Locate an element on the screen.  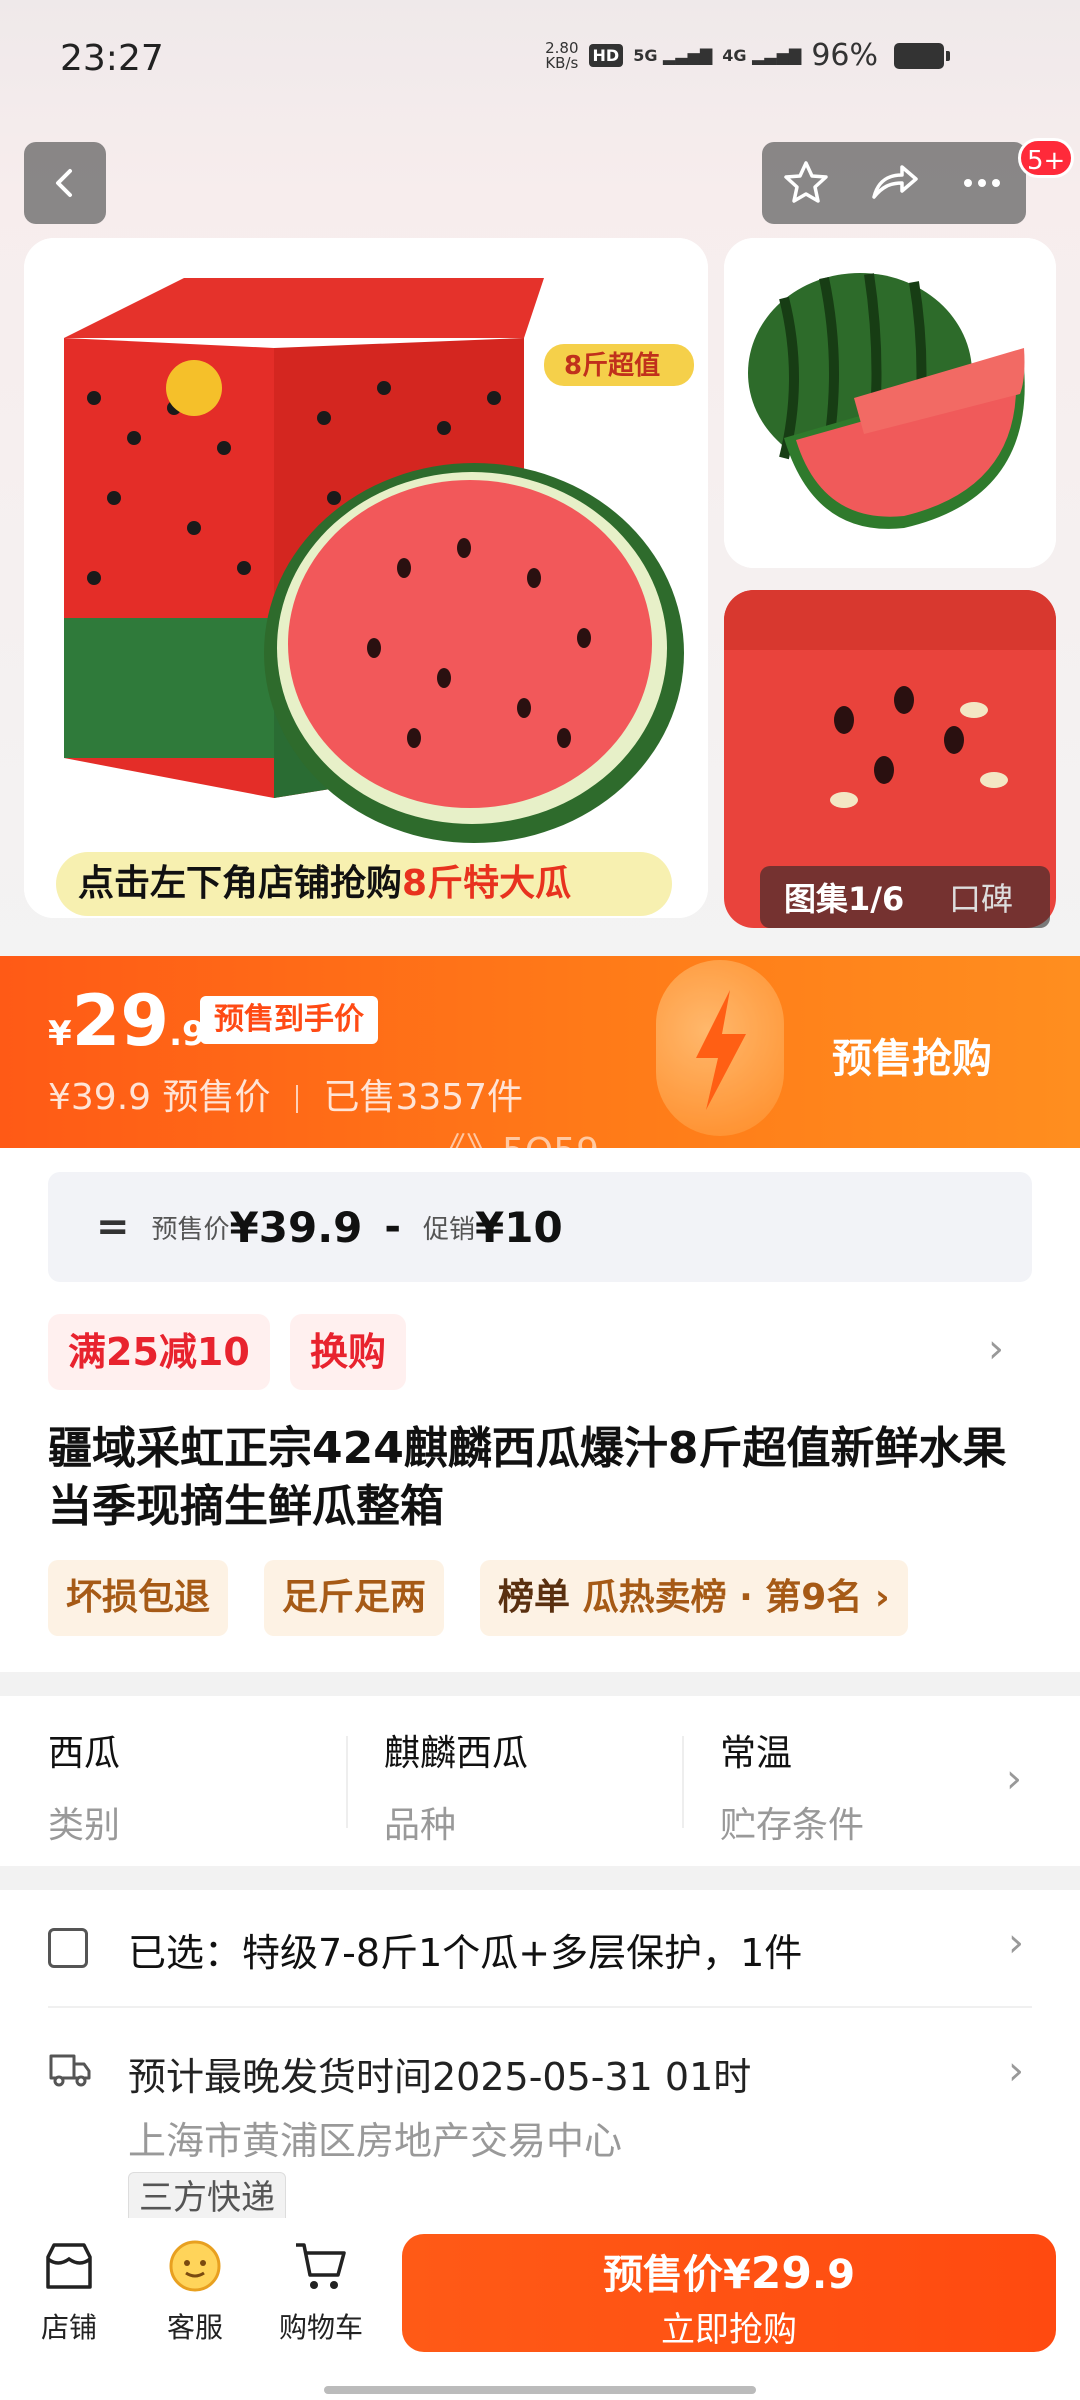
cart-button: 购物车 is located at coordinates (321, 2291).